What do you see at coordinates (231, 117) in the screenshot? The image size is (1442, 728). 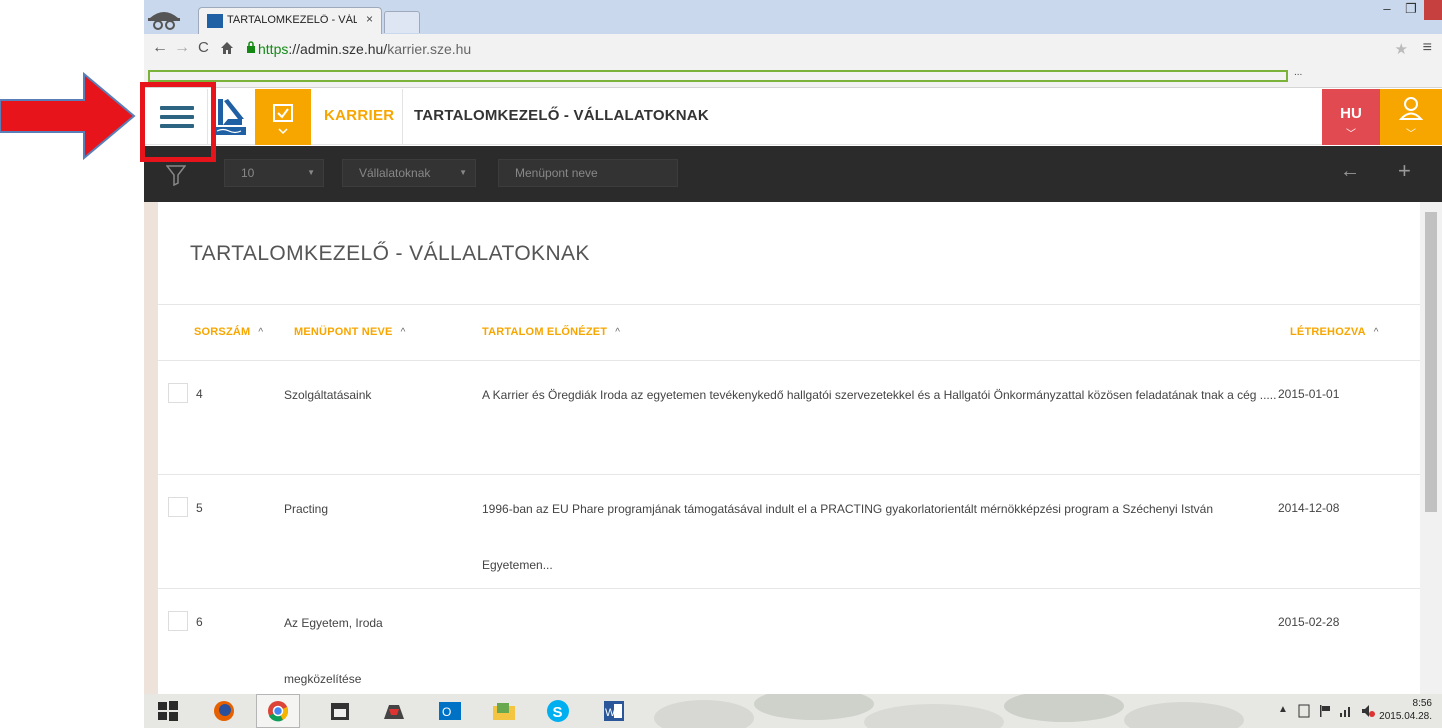 I see `university-logo` at bounding box center [231, 117].